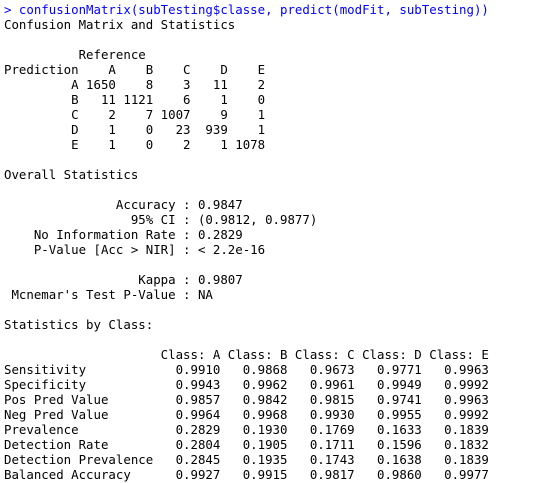 The image size is (544, 483). I want to click on output-title: Confusion Matrix and Statistics, so click(120, 24).